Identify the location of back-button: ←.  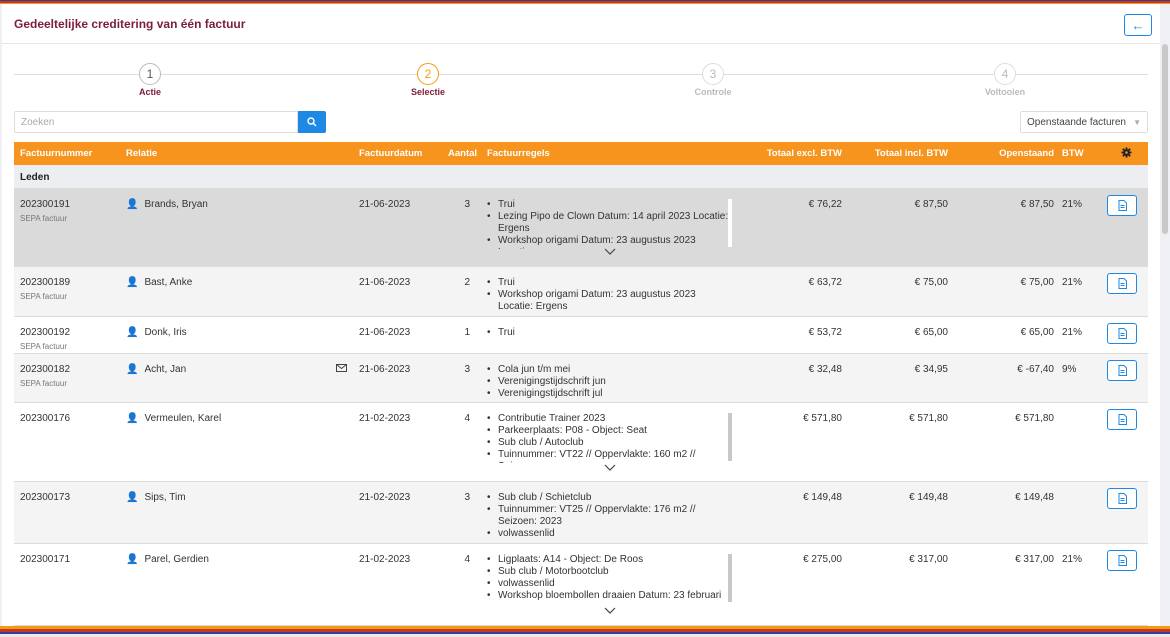
(1138, 25).